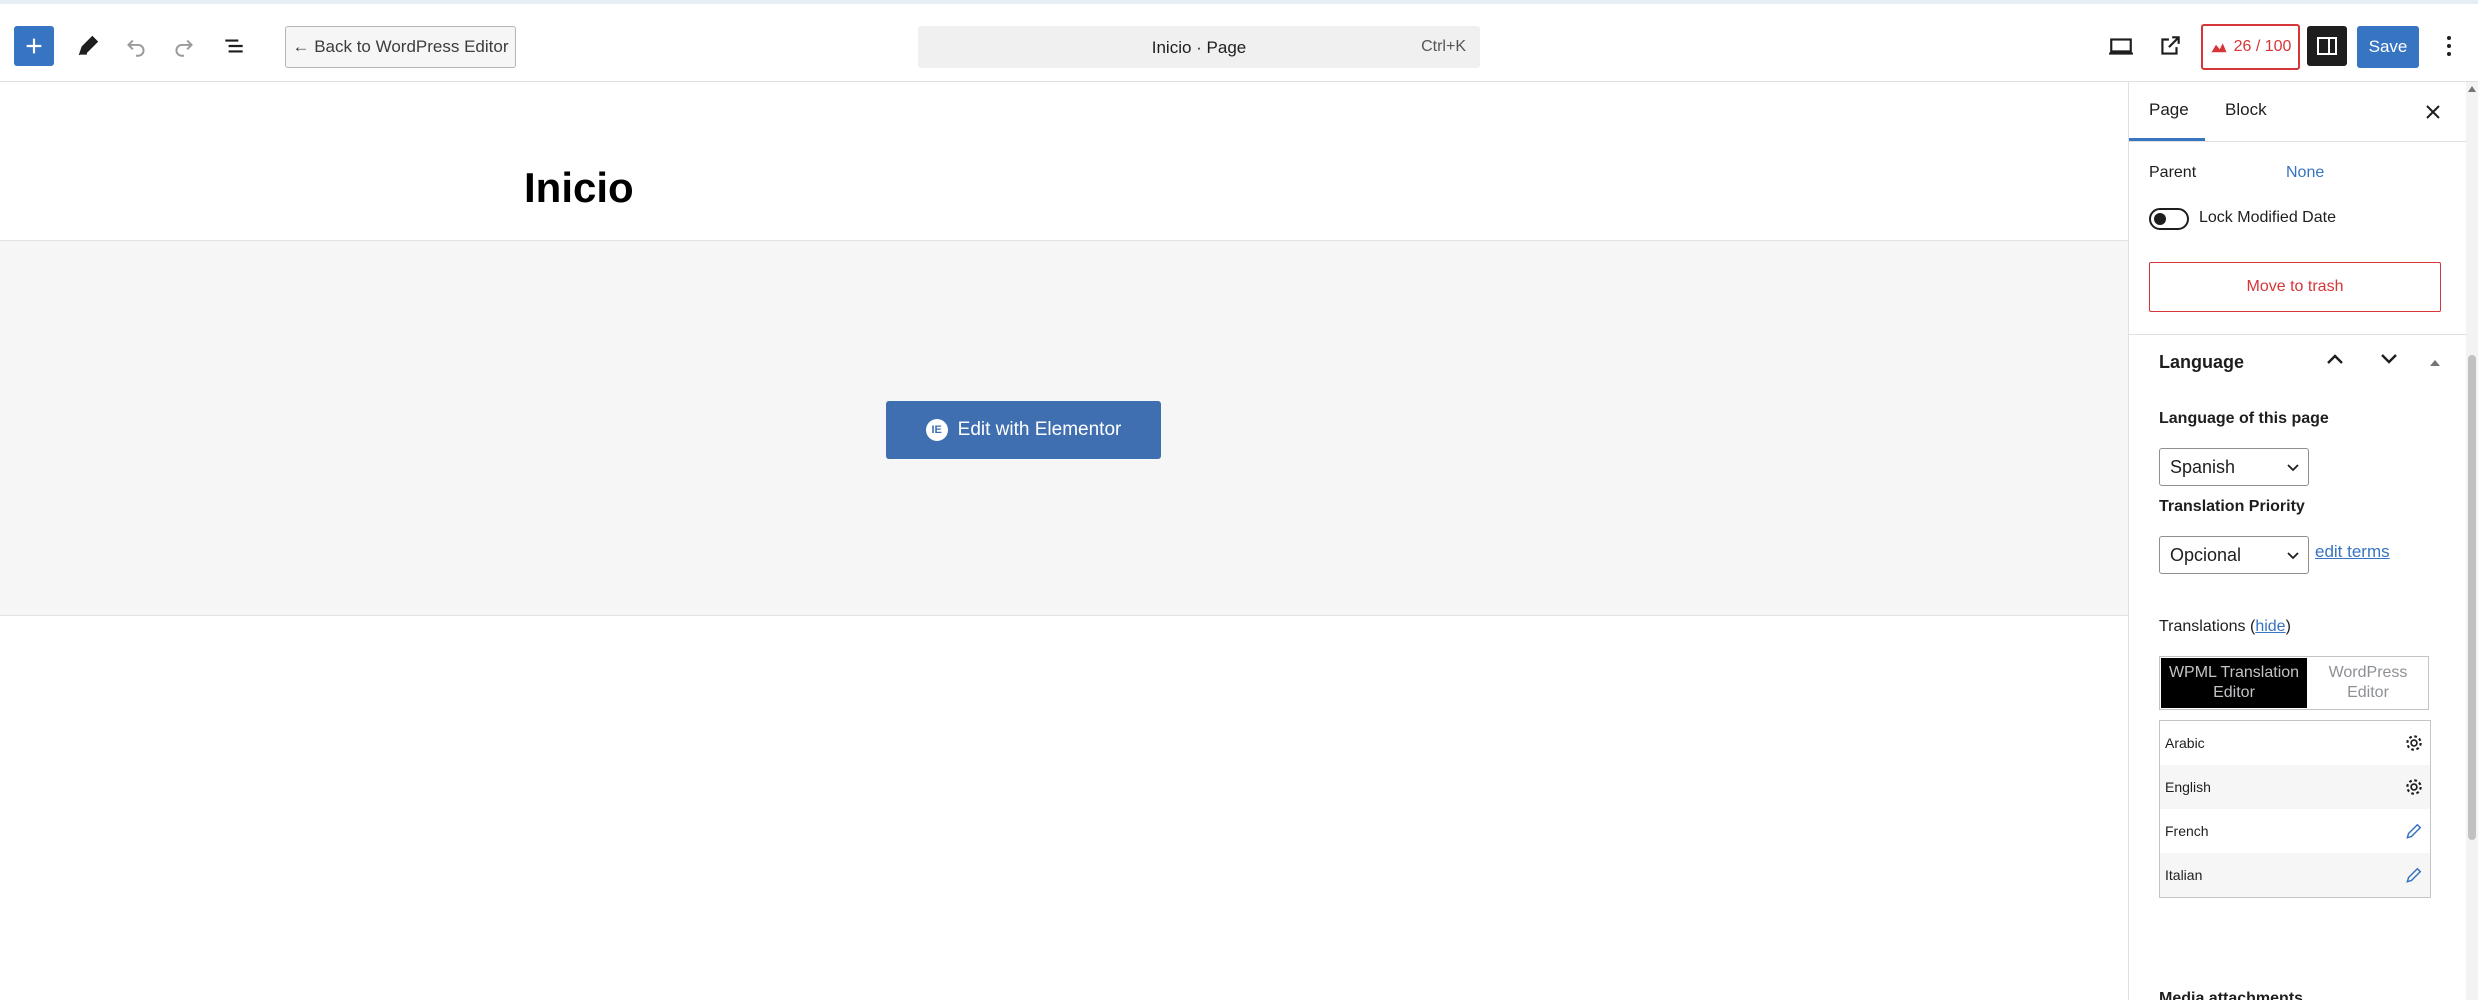 The width and height of the screenshot is (2478, 1000). I want to click on list-item: French, so click(2295, 831).